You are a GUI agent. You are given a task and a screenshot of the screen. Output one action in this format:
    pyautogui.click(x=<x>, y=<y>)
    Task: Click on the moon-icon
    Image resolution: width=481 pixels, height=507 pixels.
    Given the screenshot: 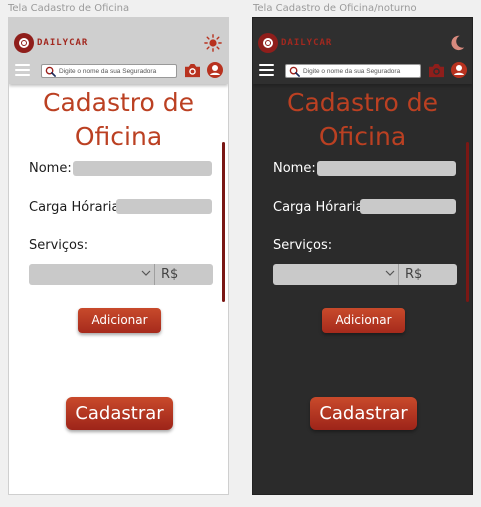 What is the action you would take?
    pyautogui.click(x=457, y=43)
    